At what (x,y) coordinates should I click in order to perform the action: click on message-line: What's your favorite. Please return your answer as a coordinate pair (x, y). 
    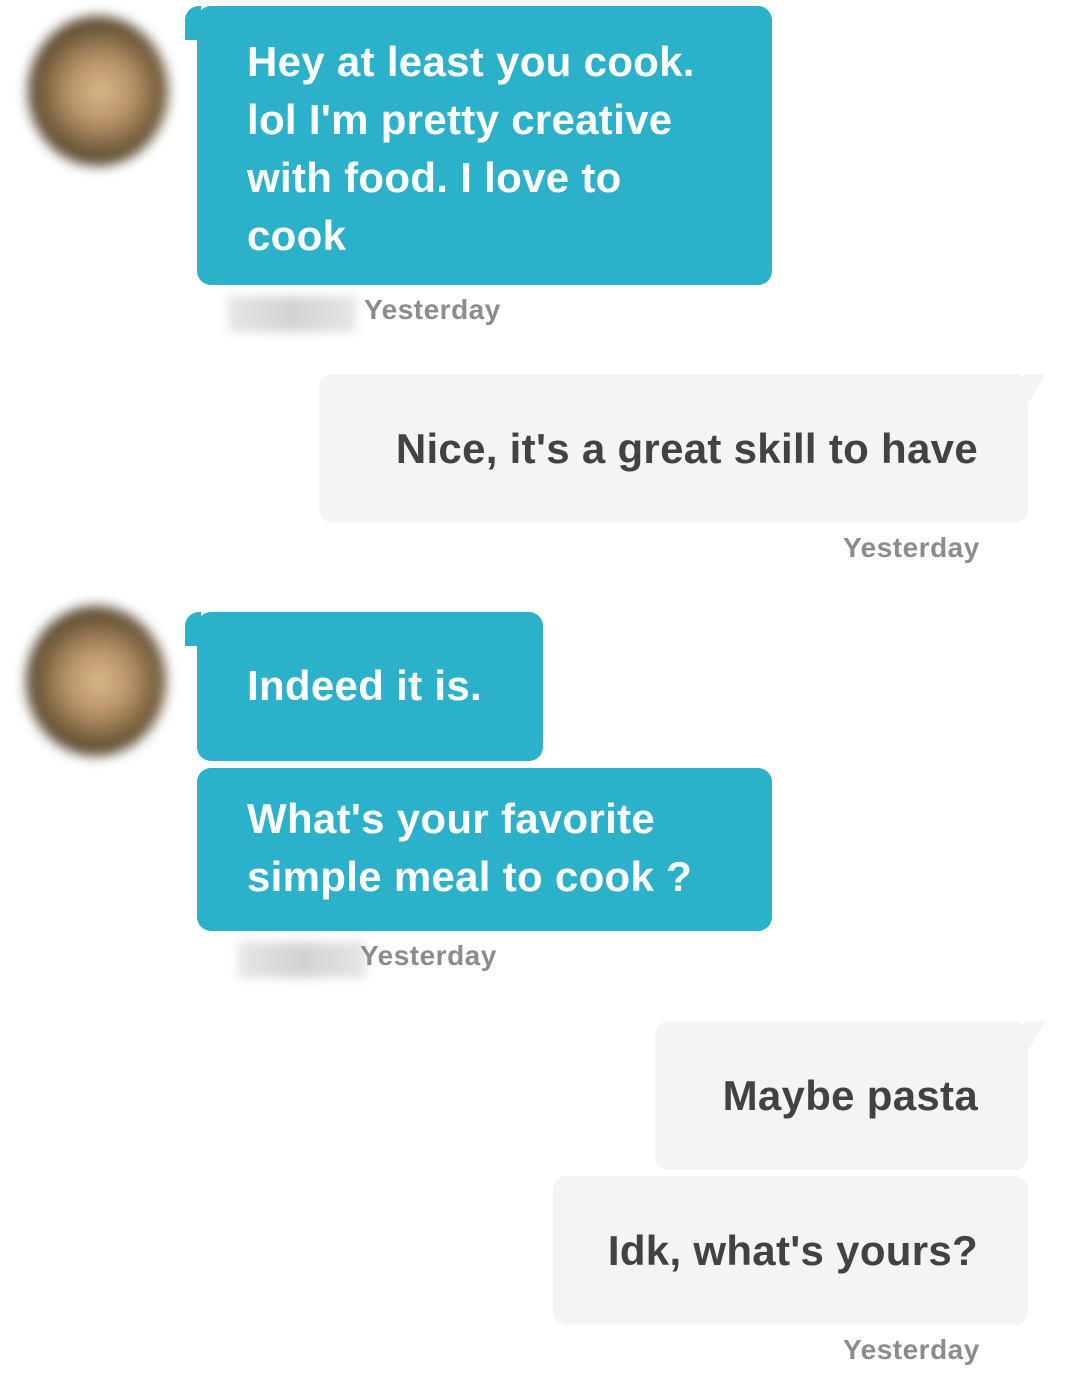
    Looking at the image, I should click on (451, 818).